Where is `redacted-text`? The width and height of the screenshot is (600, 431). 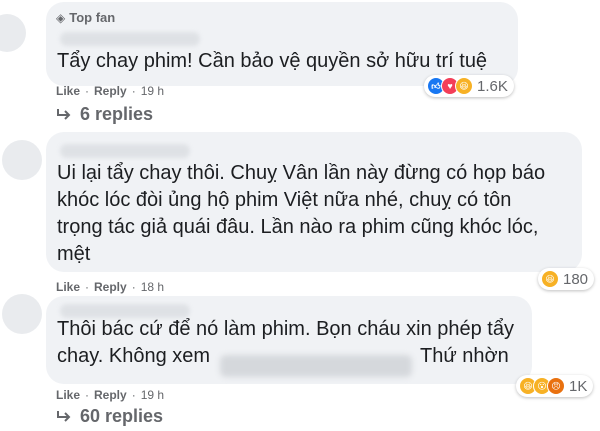
redacted-text is located at coordinates (316, 366).